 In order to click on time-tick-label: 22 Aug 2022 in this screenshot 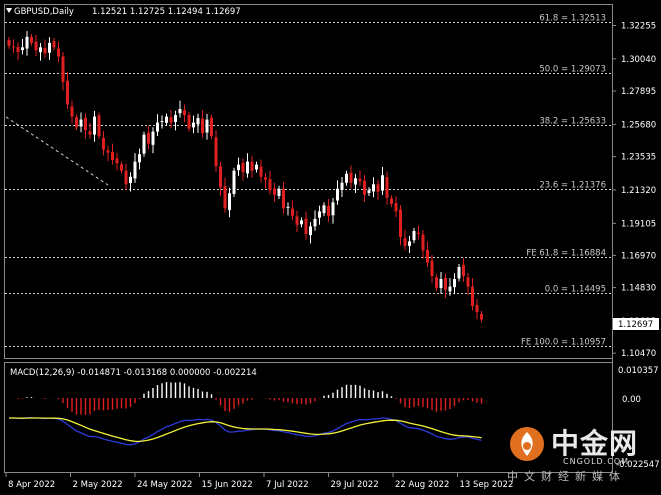, I will do `click(422, 485)`.